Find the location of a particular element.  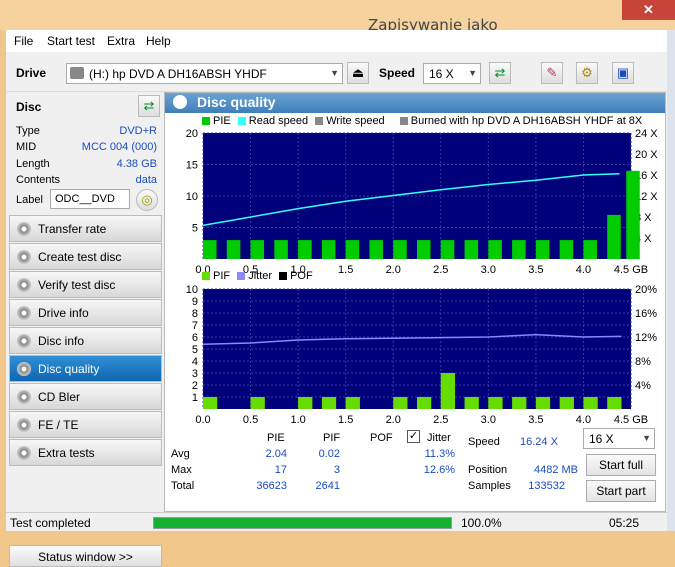

speed-select: 16 X ▼ is located at coordinates (452, 73).